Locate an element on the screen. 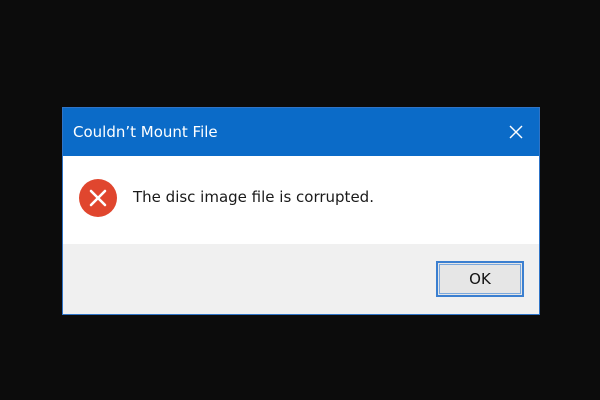 The width and height of the screenshot is (600, 400). close-button is located at coordinates (516, 132).